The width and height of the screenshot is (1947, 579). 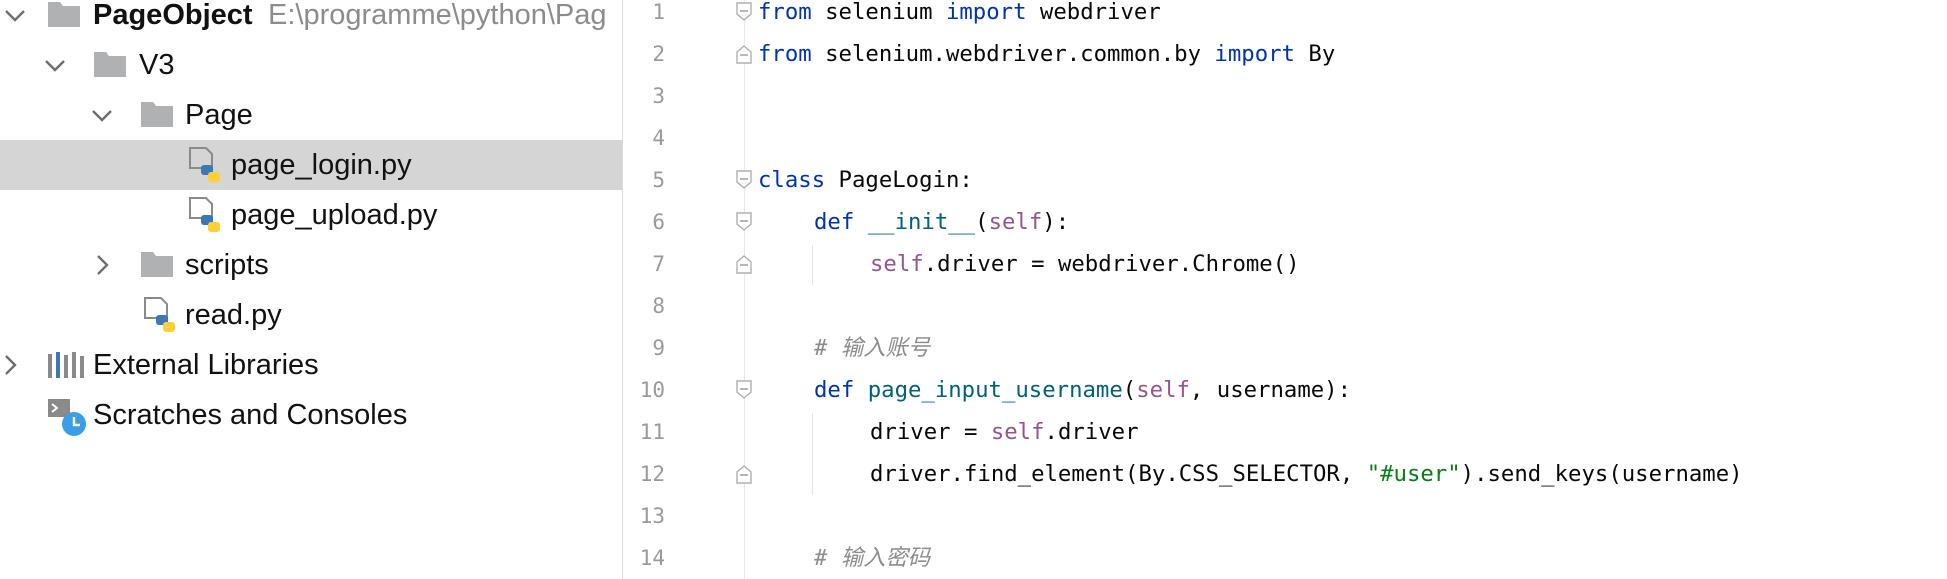 I want to click on comment: # 输入密码, so click(x=872, y=558).